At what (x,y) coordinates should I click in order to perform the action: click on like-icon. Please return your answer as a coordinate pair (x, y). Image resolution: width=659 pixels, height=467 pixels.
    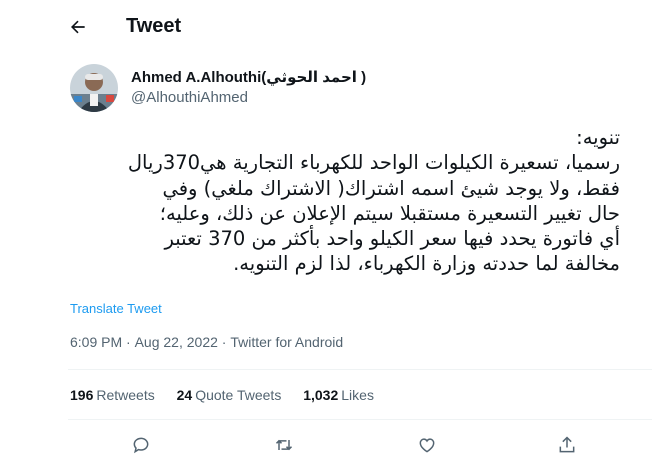
    Looking at the image, I should click on (427, 445).